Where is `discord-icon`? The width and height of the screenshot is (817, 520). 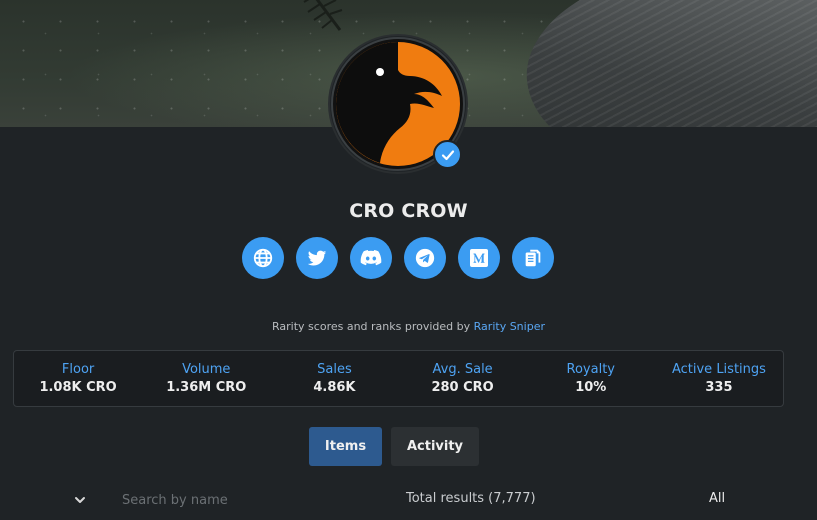 discord-icon is located at coordinates (371, 258).